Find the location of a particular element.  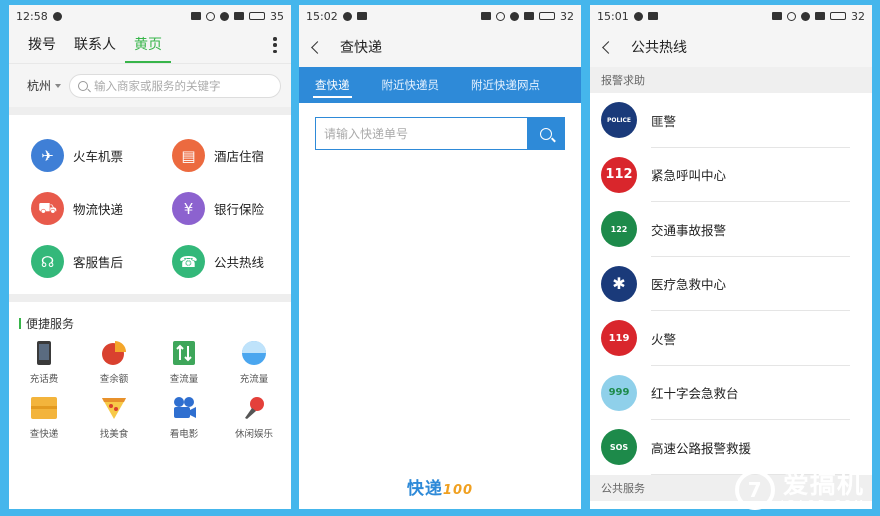

hotline-highway-rescue: SOS 高速公路报警救援 is located at coordinates (731, 447).